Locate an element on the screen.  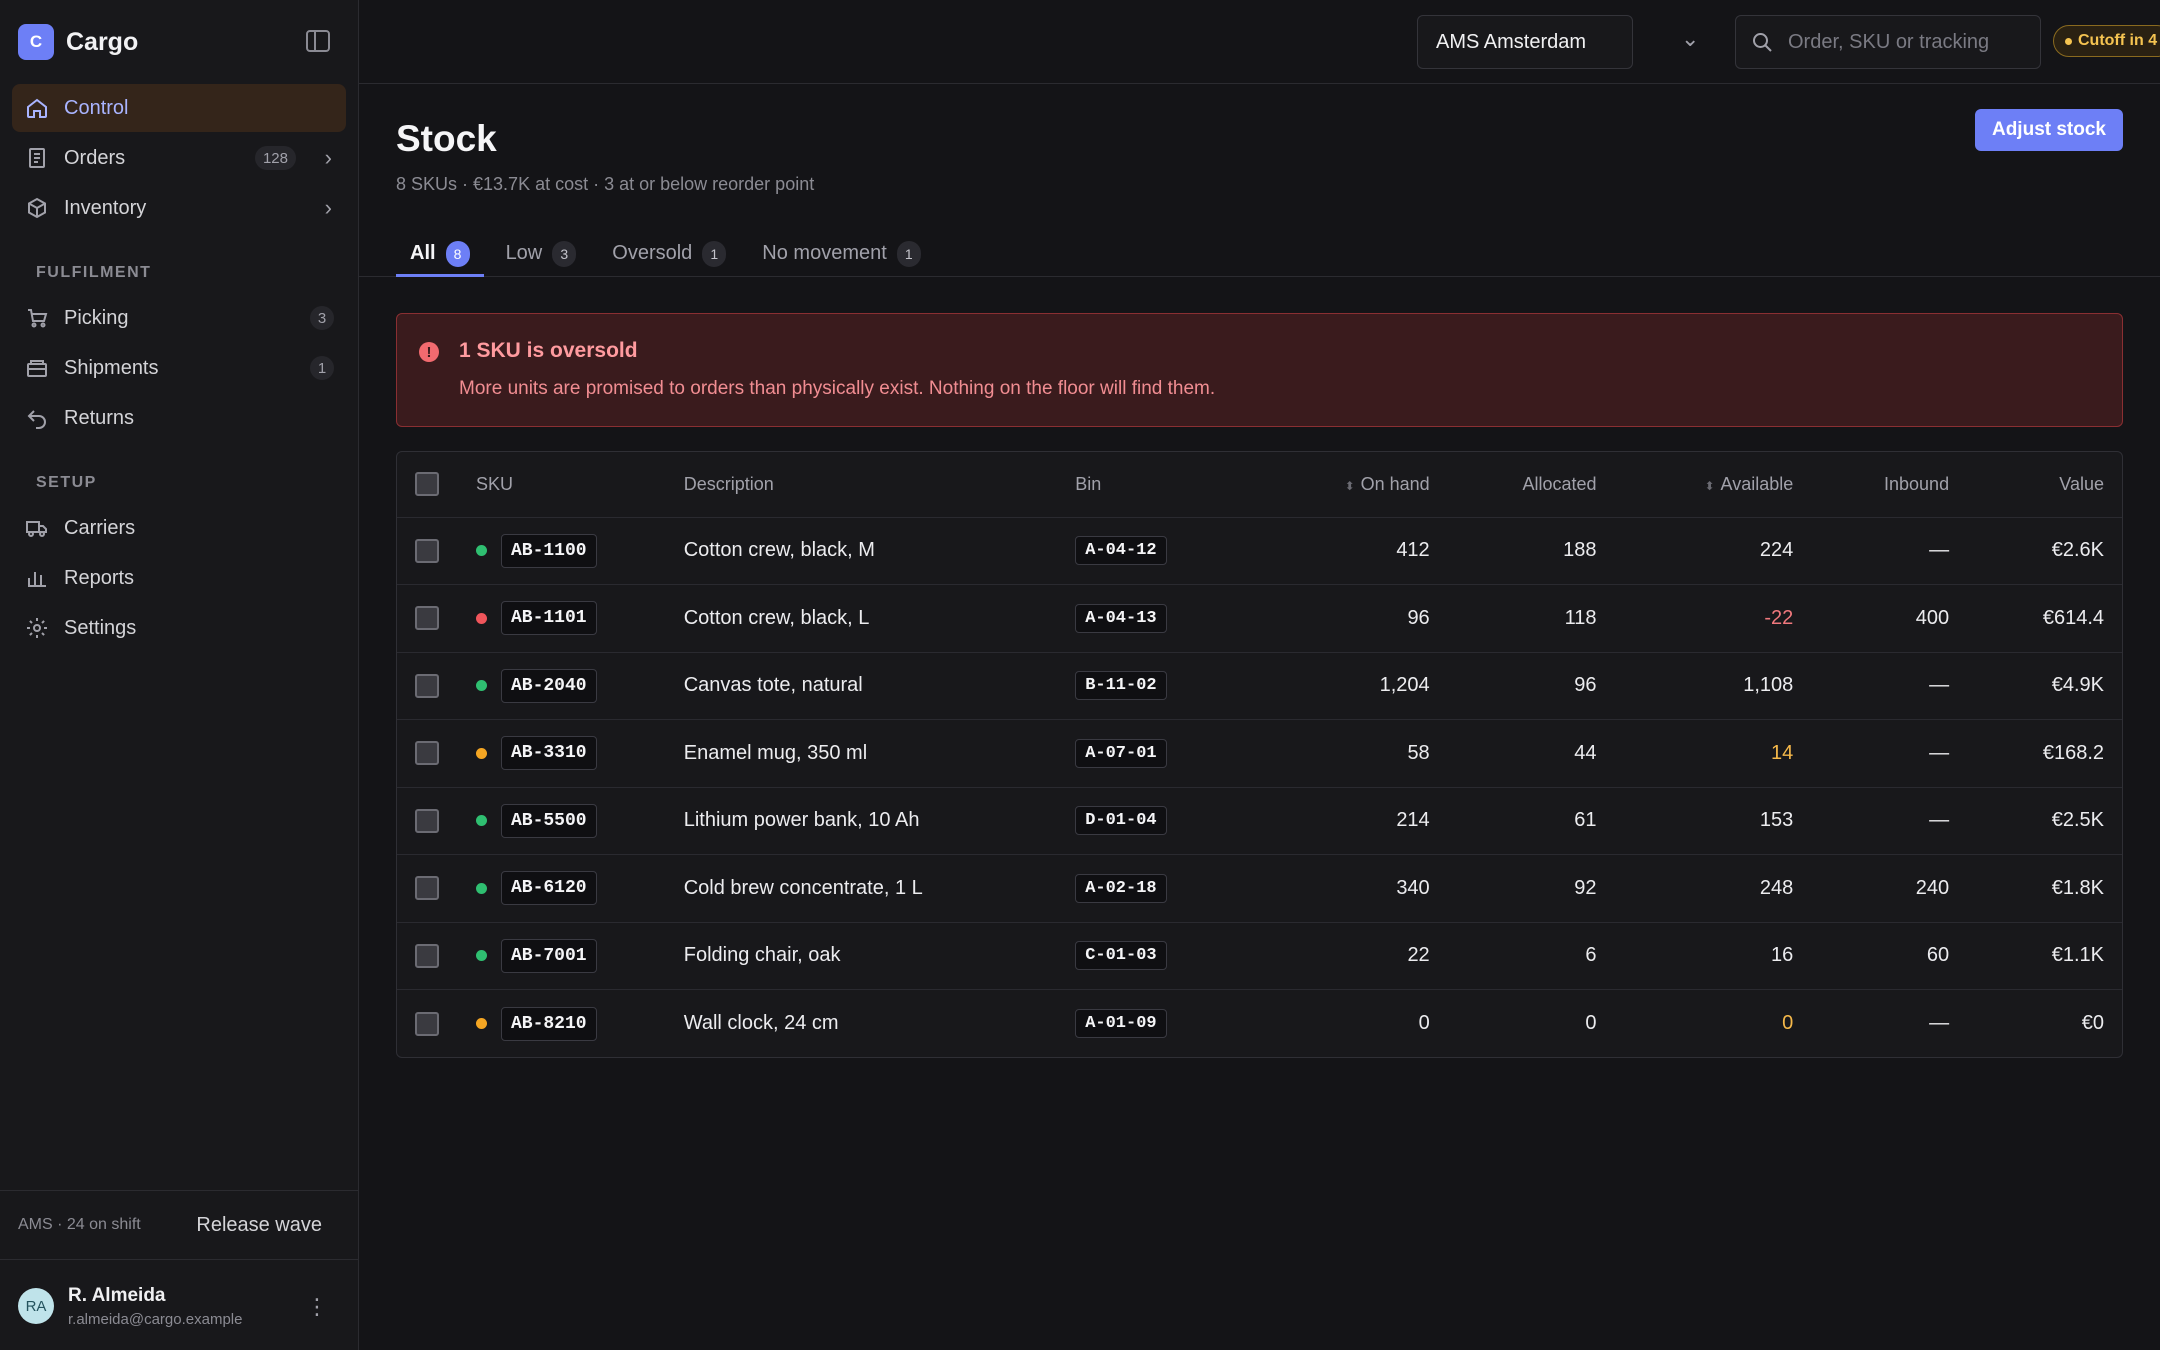
bin-code: A-04-13 is located at coordinates (1121, 618).